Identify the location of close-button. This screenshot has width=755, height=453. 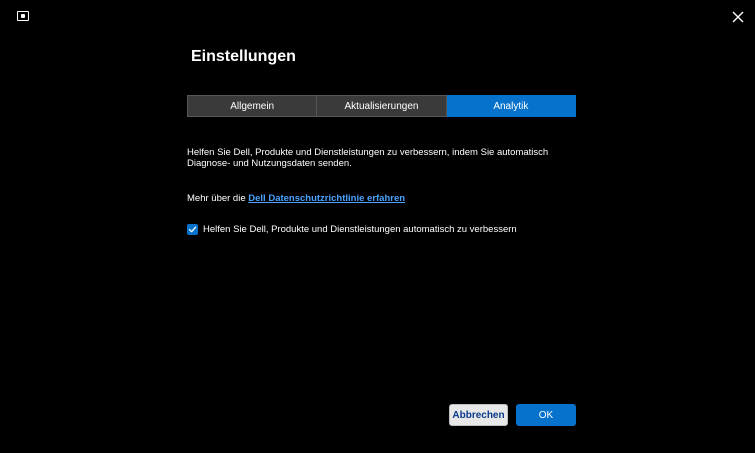
(738, 17).